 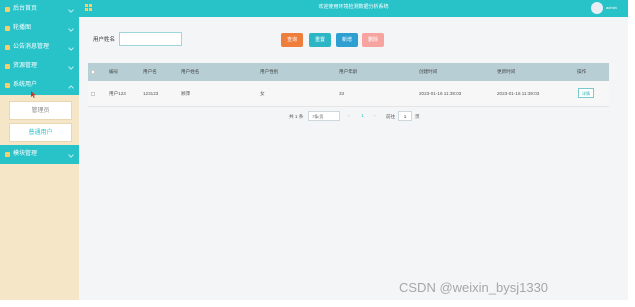 I want to click on cell-name: 顾萍, so click(x=186, y=93).